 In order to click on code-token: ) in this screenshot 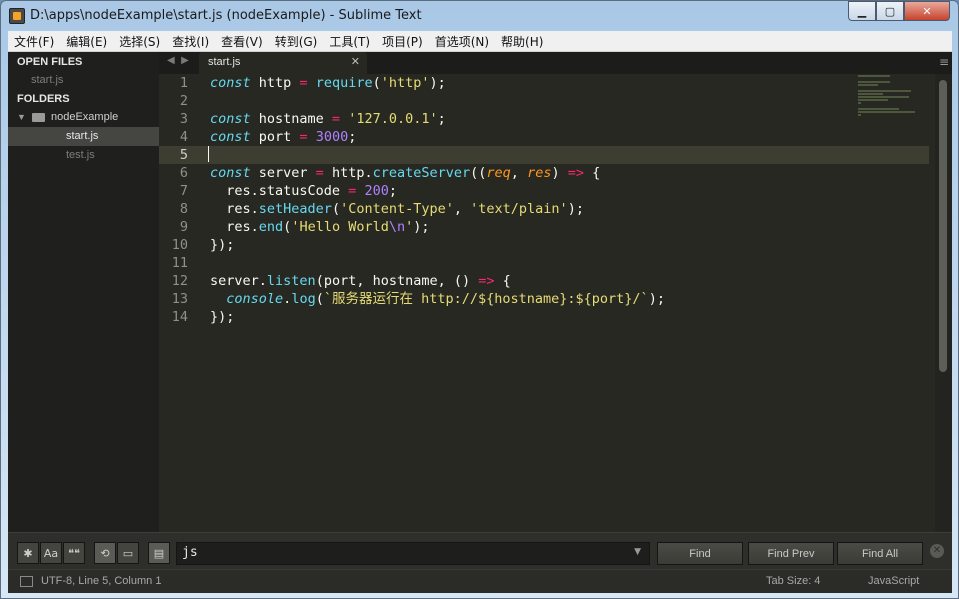, I will do `click(559, 173)`.